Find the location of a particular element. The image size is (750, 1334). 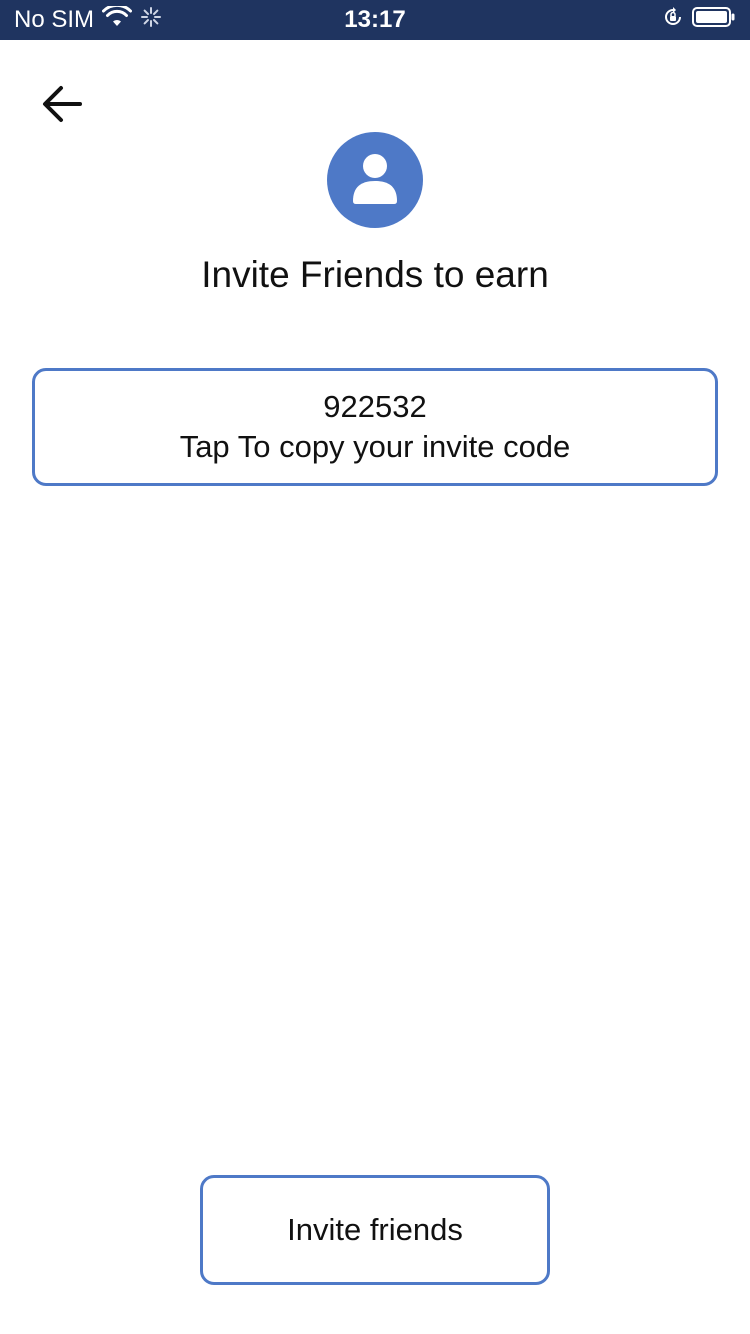

status-right is located at coordinates (699, 20).